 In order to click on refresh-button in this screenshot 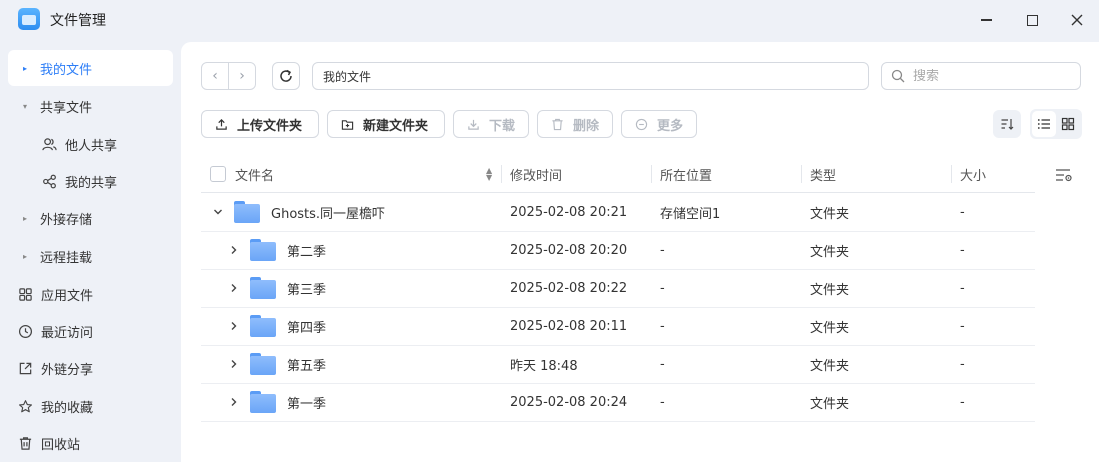, I will do `click(286, 76)`.